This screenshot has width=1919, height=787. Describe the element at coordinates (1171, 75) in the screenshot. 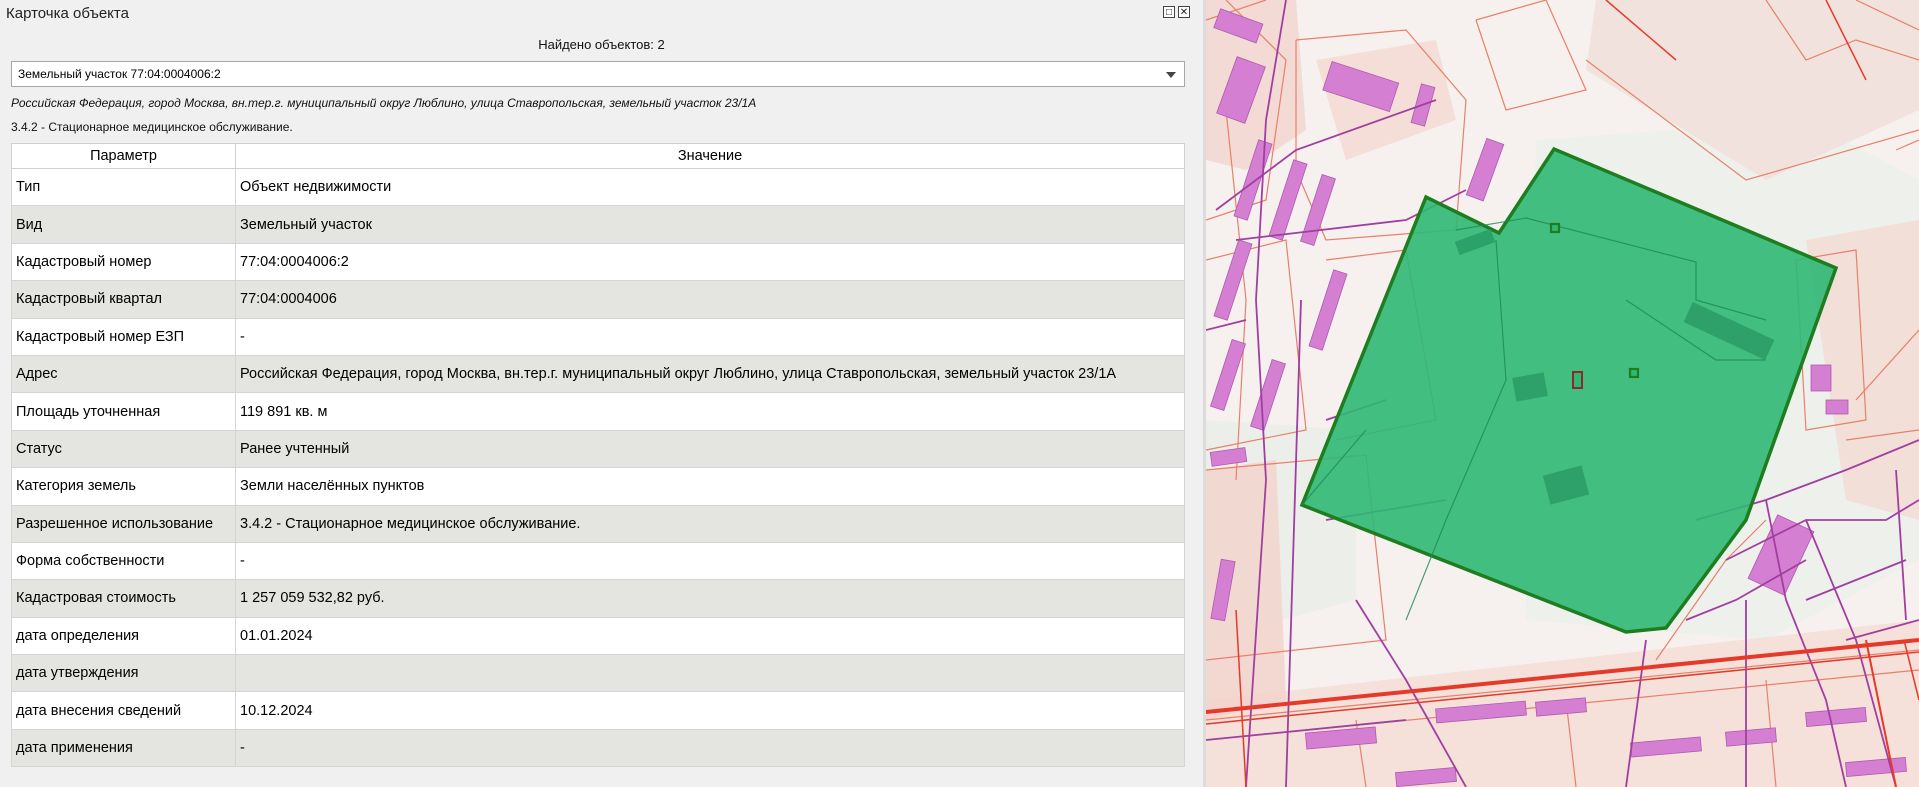

I see `chevron-down-icon` at that location.